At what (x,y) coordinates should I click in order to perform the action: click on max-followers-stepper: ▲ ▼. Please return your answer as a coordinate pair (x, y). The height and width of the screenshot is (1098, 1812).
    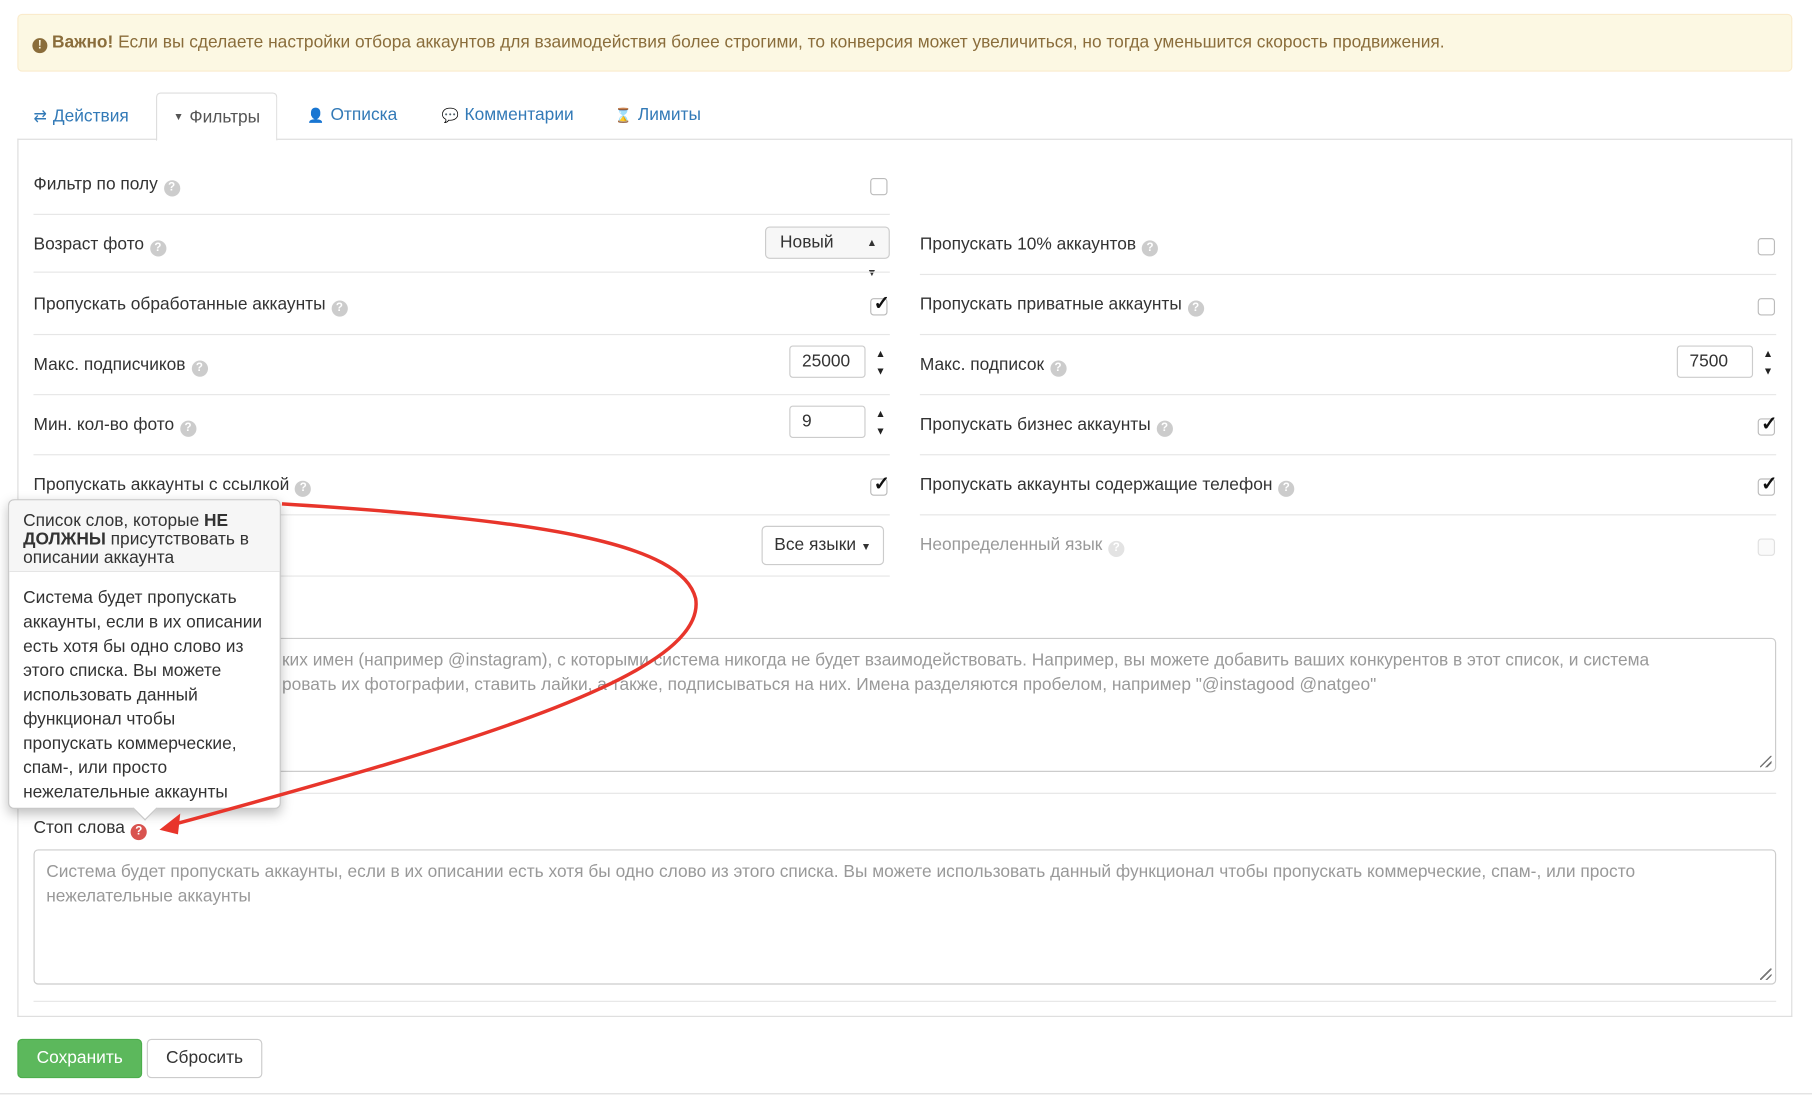
    Looking at the image, I should click on (880, 363).